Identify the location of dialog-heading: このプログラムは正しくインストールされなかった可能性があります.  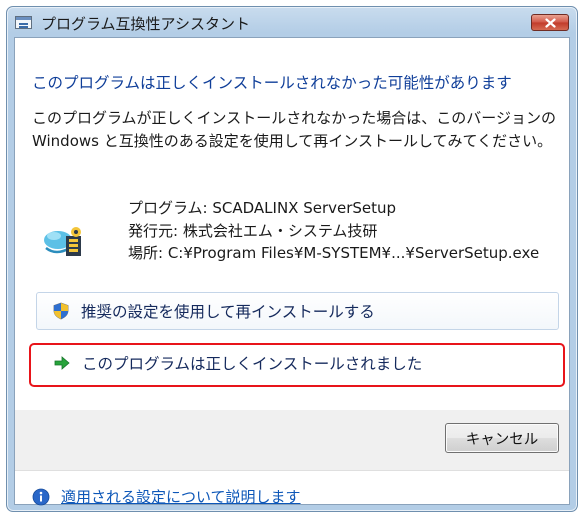
(272, 83).